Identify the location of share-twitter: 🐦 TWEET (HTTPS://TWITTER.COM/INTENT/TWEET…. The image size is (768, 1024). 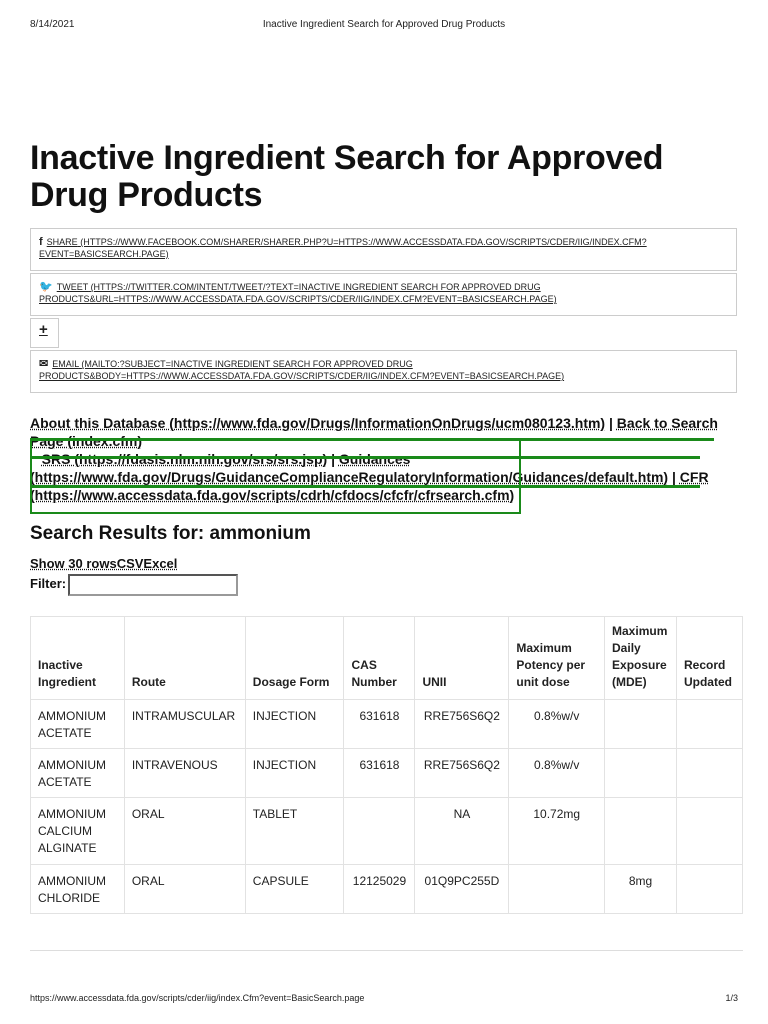
(383, 294).